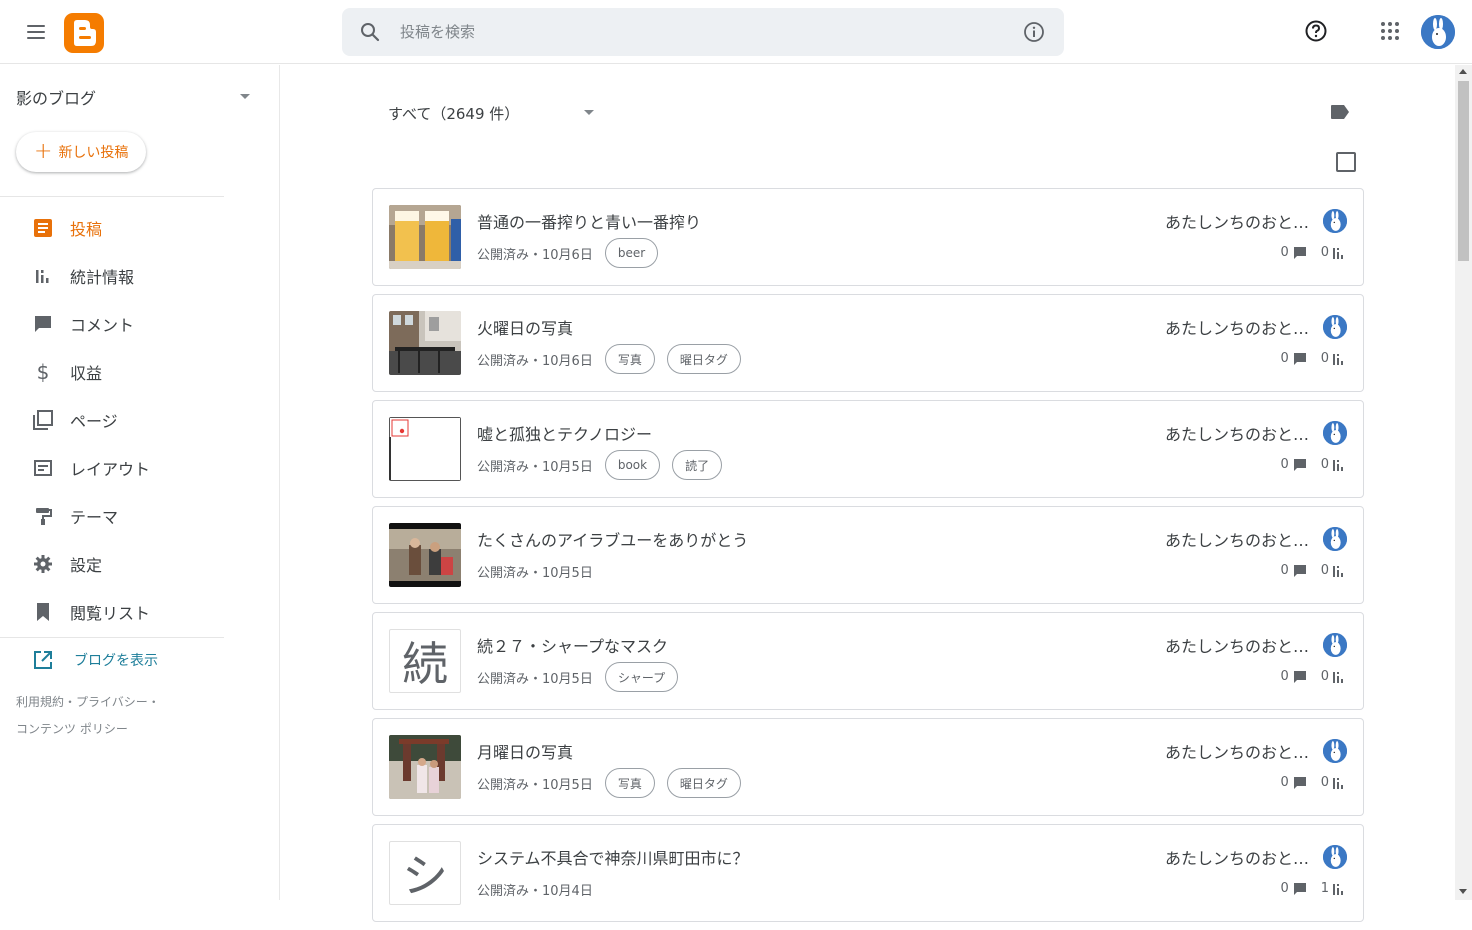 This screenshot has height=930, width=1472. What do you see at coordinates (43, 660) in the screenshot?
I see `open-in-new-icon` at bounding box center [43, 660].